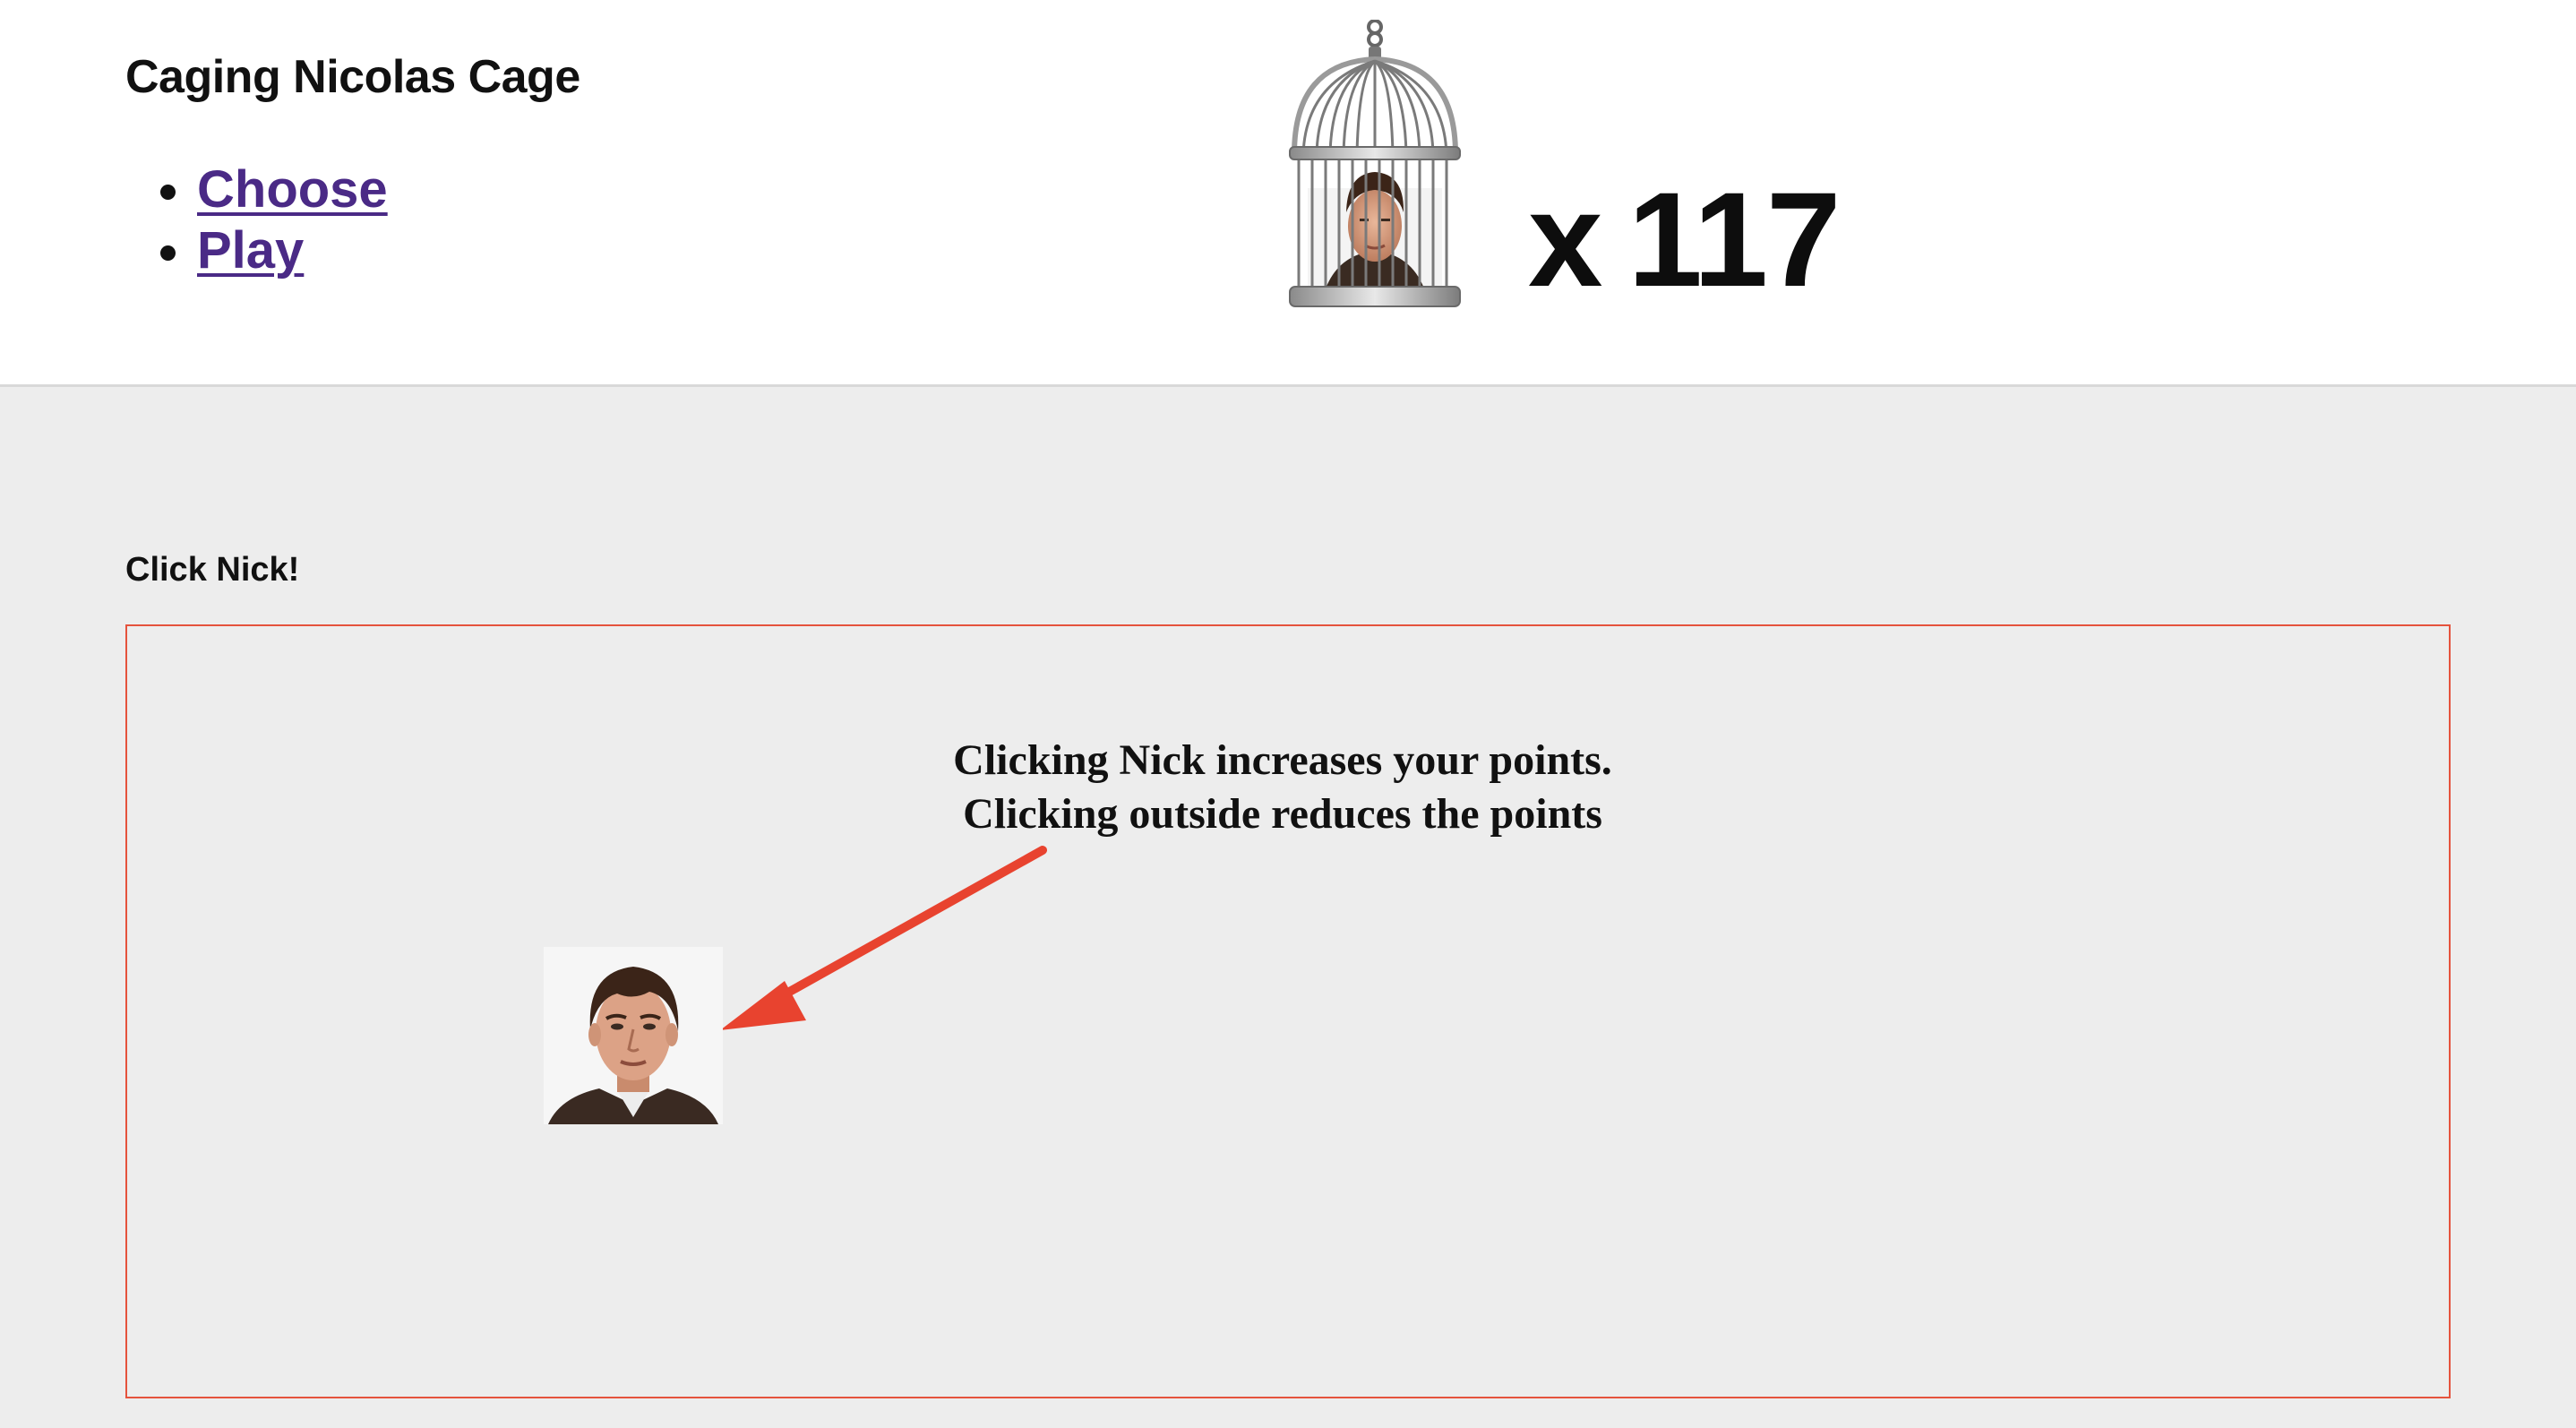  What do you see at coordinates (1375, 164) in the screenshot?
I see `caged-face-icon` at bounding box center [1375, 164].